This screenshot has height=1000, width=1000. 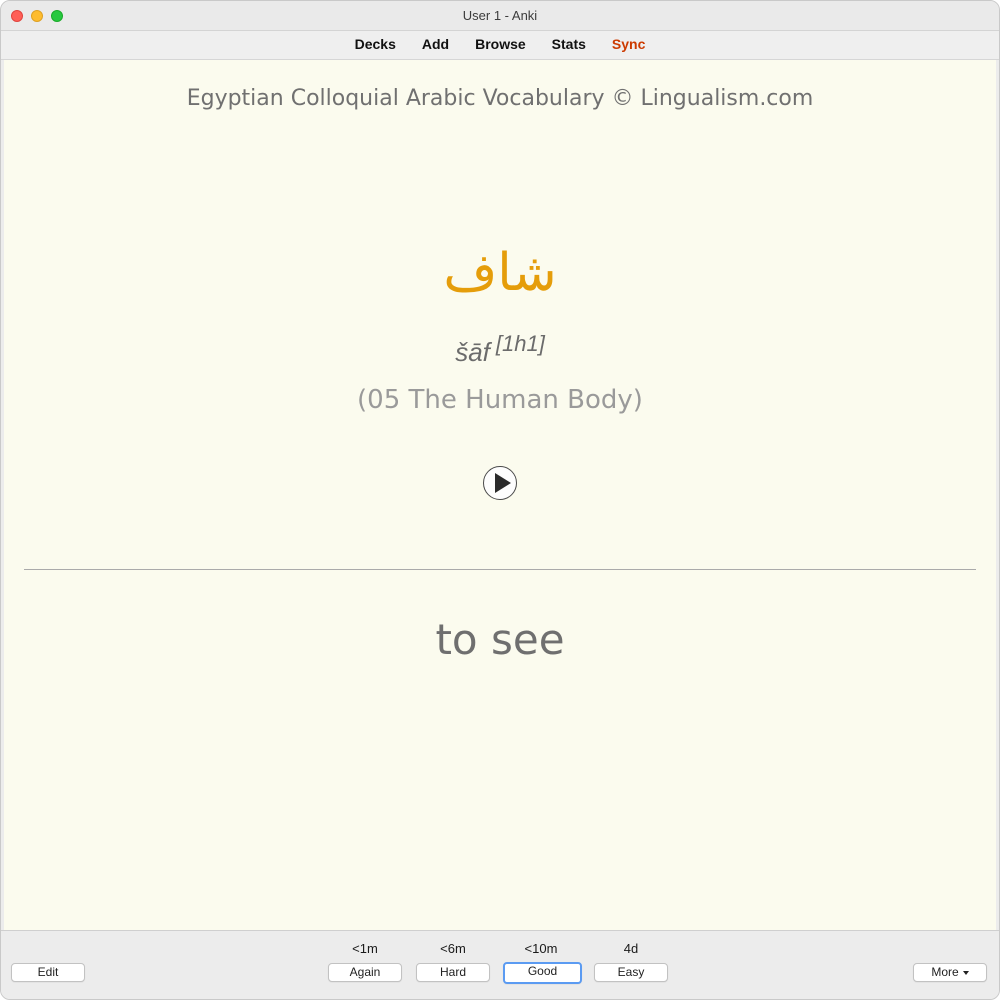 I want to click on easy-button: Easy, so click(x=631, y=972).